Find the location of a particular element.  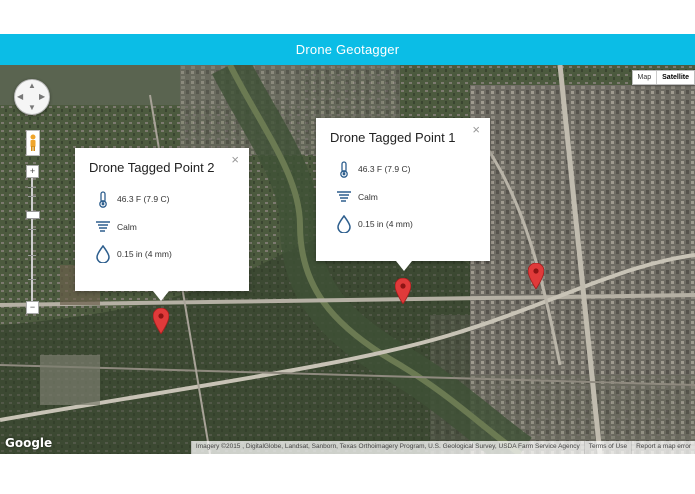

zoom-in-button: + is located at coordinates (32, 171).